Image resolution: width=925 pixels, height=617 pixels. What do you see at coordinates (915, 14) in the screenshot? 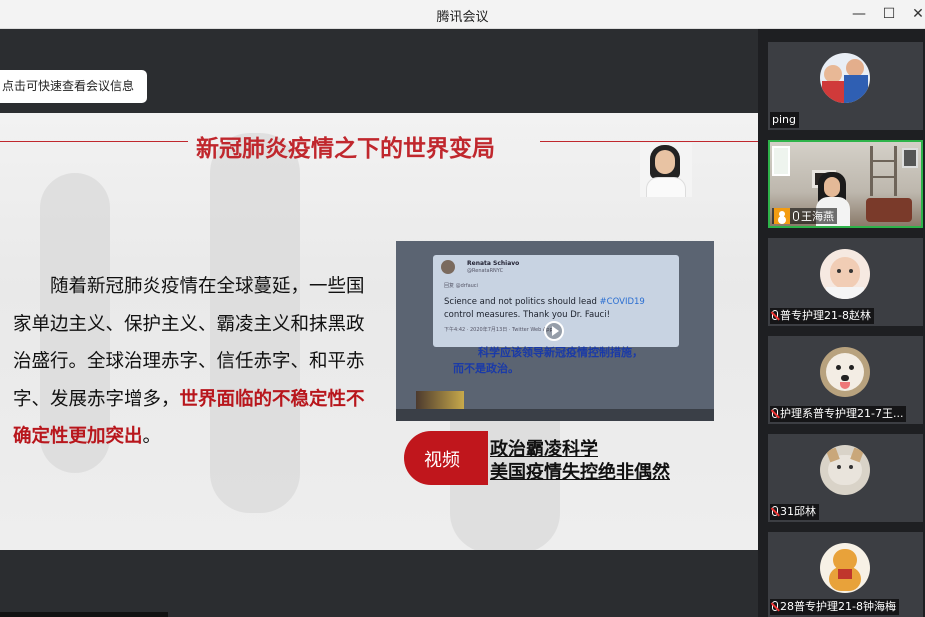
I see `close-button: ✕` at bounding box center [915, 14].